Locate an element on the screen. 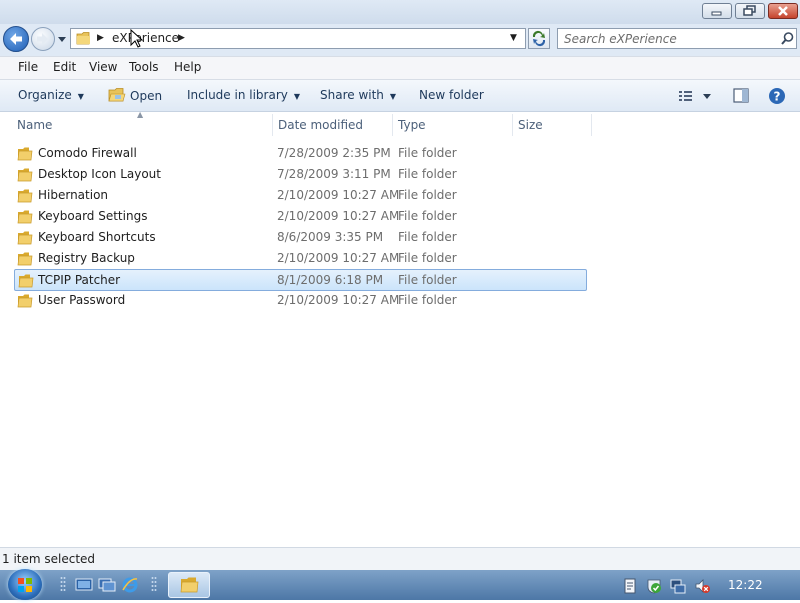 This screenshot has height=603, width=800. file-date: 7/28/2009 3:11 PM is located at coordinates (334, 174).